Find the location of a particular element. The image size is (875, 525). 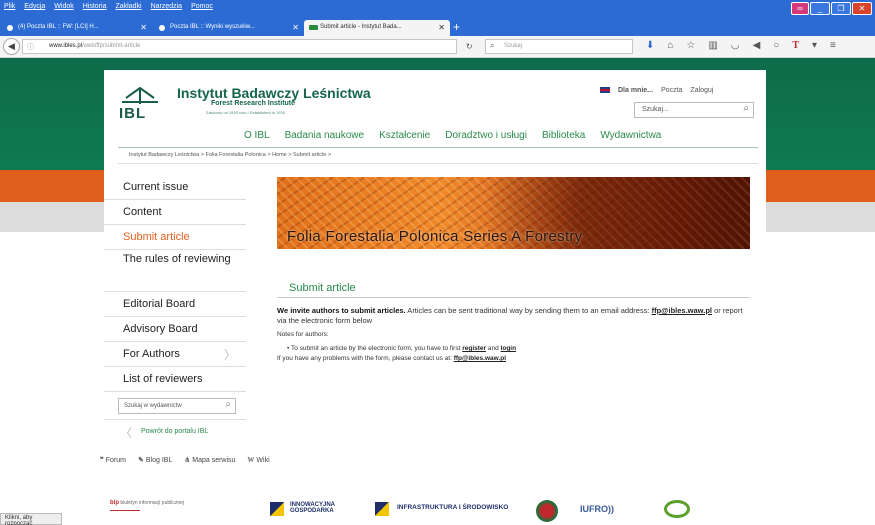

menu-edit: Edycja is located at coordinates (34, 6).